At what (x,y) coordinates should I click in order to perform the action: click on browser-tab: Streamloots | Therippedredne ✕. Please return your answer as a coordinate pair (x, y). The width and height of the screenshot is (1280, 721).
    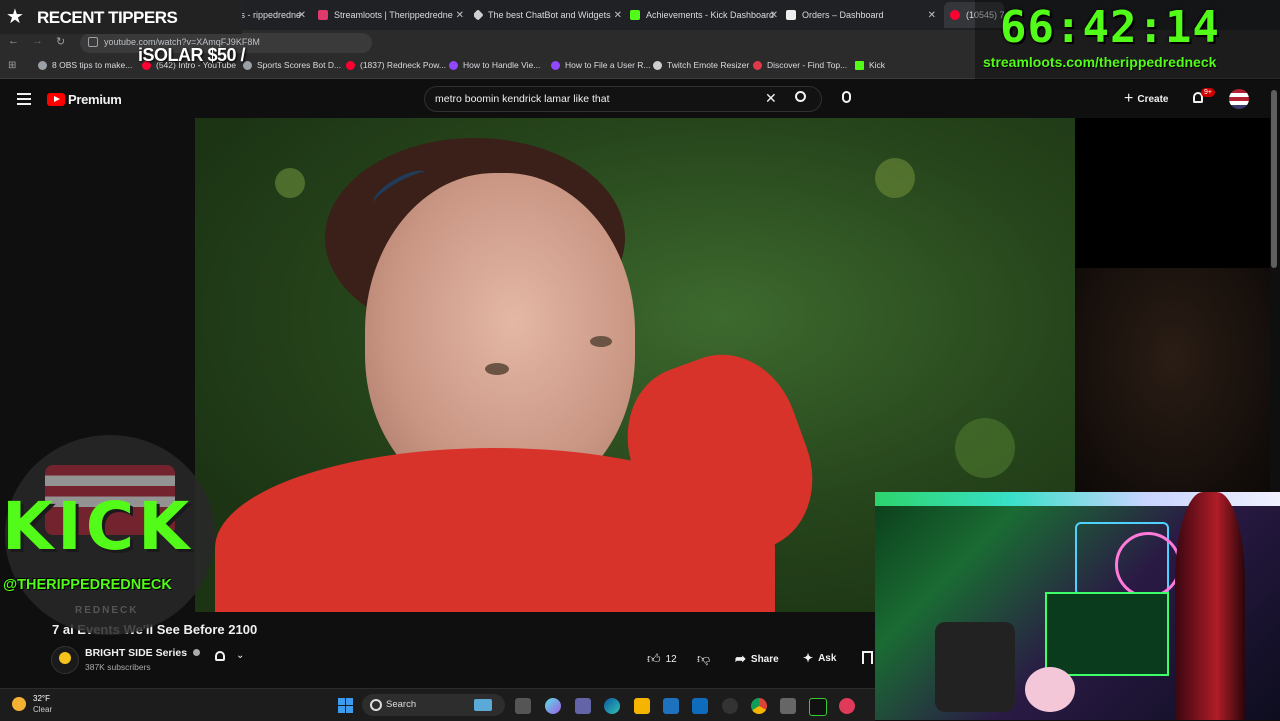
    Looking at the image, I should click on (393, 15).